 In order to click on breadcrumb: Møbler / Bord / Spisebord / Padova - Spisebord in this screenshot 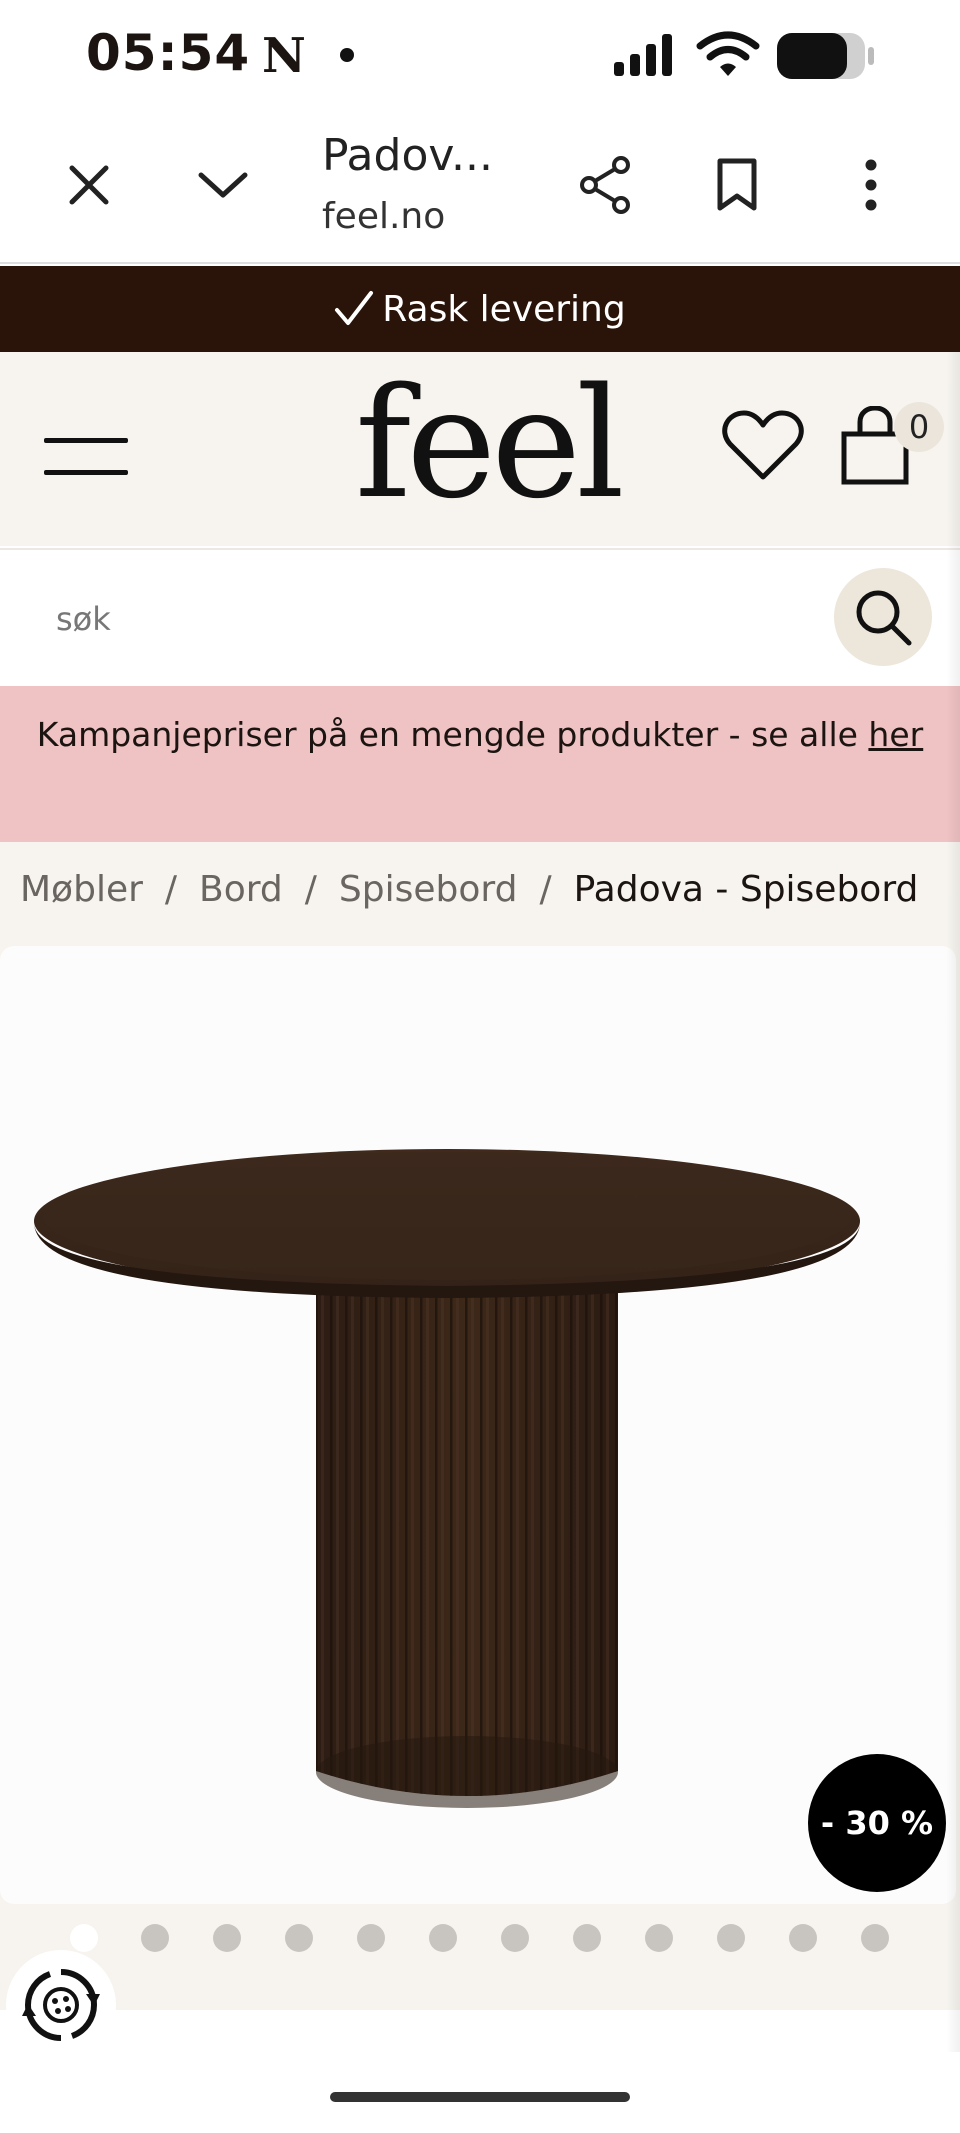, I will do `click(480, 894)`.